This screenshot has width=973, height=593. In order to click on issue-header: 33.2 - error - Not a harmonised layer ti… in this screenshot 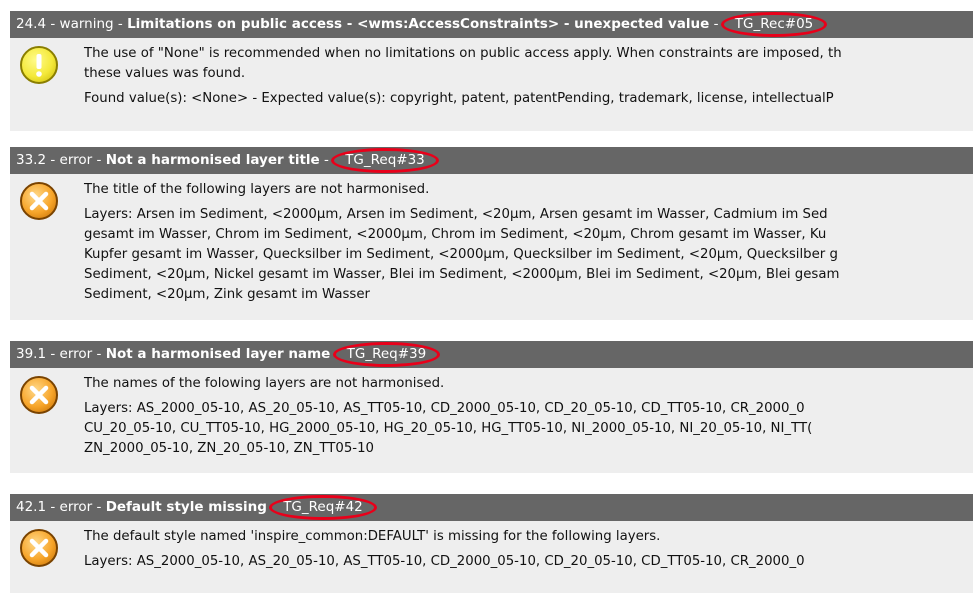, I will do `click(491, 160)`.